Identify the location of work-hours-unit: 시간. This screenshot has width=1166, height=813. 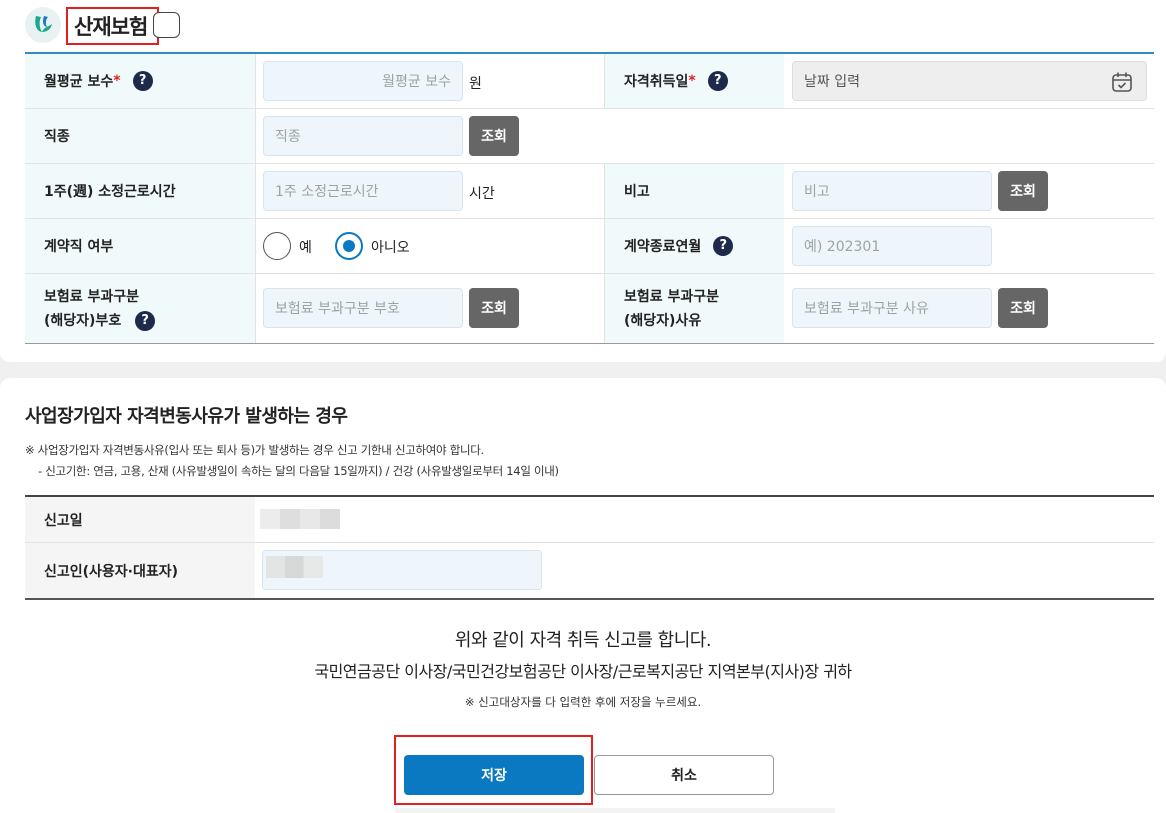
(482, 194).